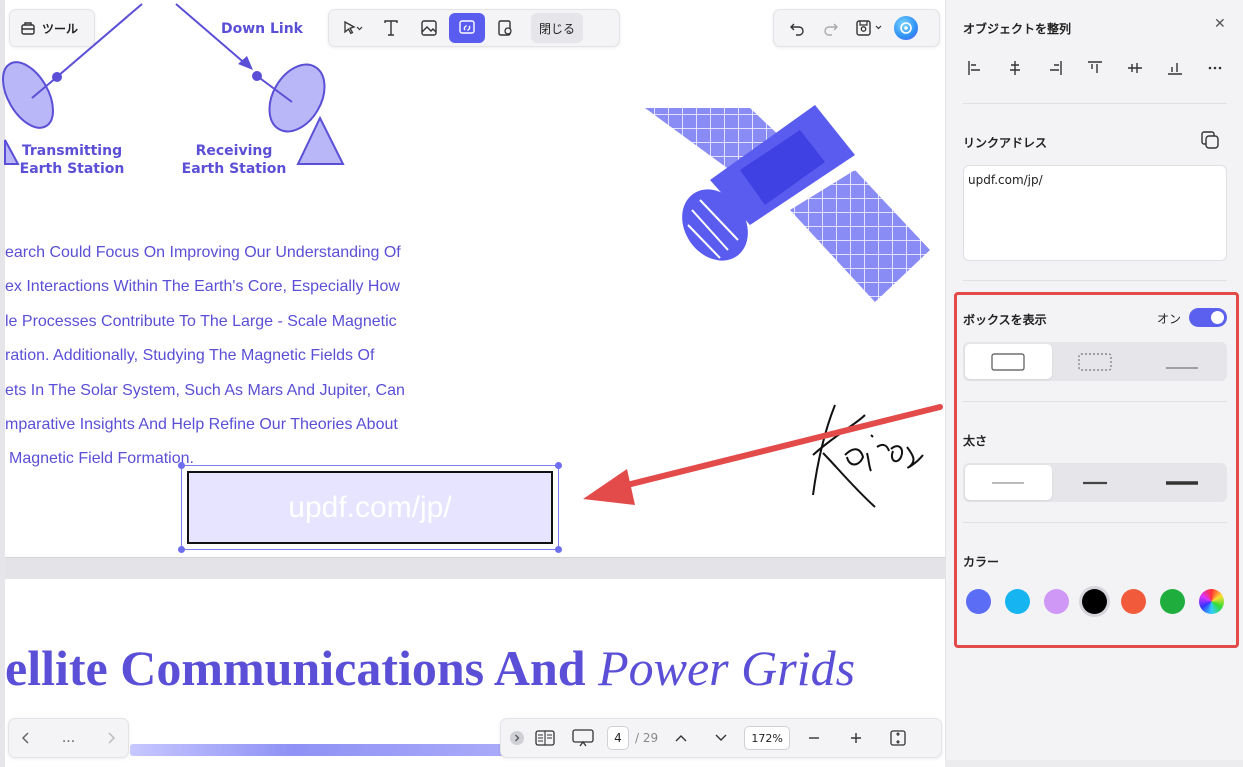  I want to click on panel-title: オブジェクトを整列, so click(1017, 29).